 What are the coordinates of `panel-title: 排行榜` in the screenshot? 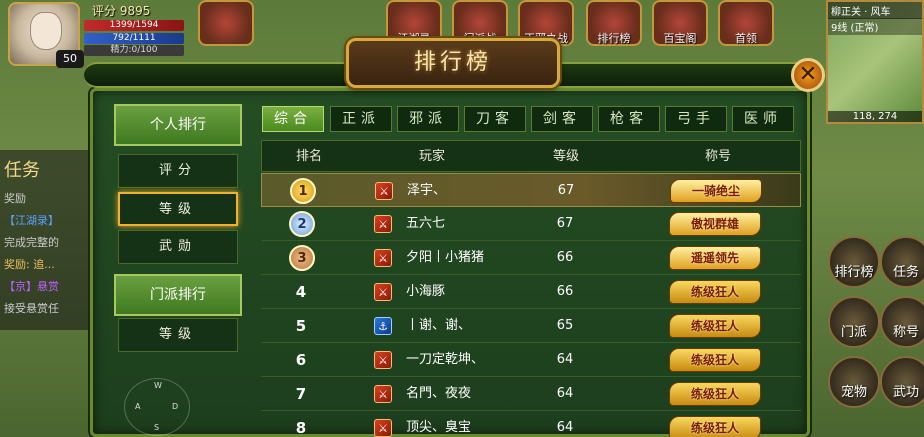 It's located at (452, 62).